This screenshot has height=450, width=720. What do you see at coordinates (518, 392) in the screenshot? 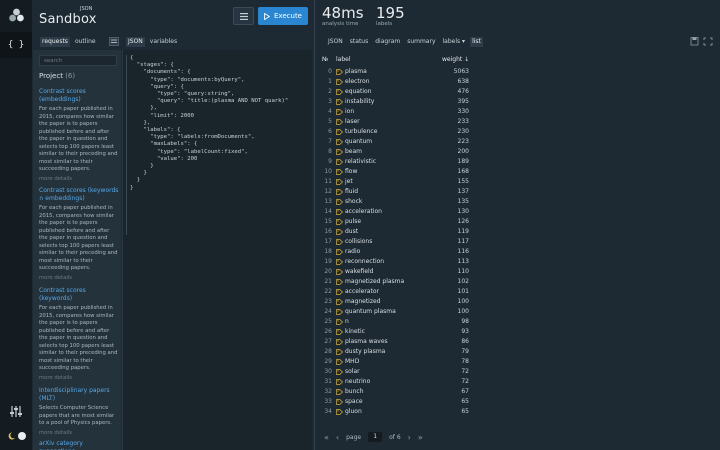
I see `table-row: 32 bunch 67` at bounding box center [518, 392].